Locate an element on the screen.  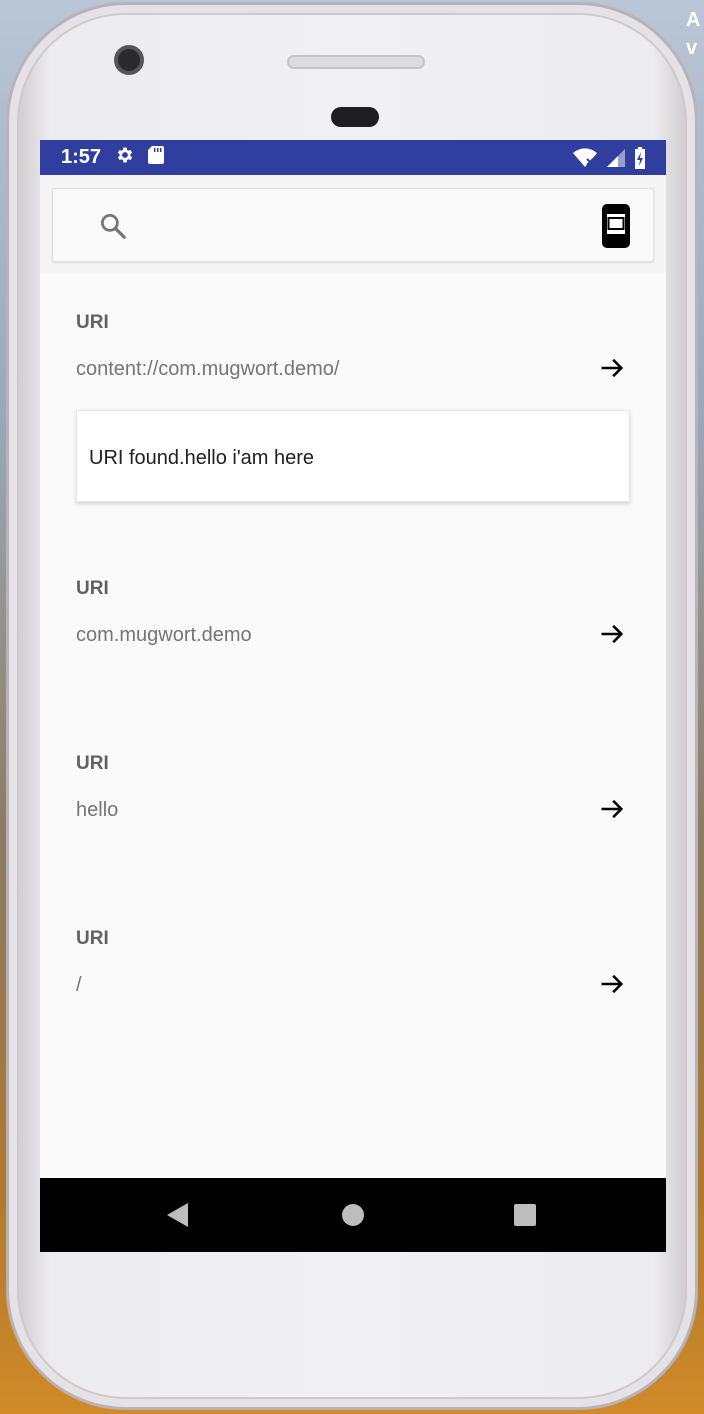
uri-entry: URI content://com.mugwort.demo/ is located at coordinates (356, 346).